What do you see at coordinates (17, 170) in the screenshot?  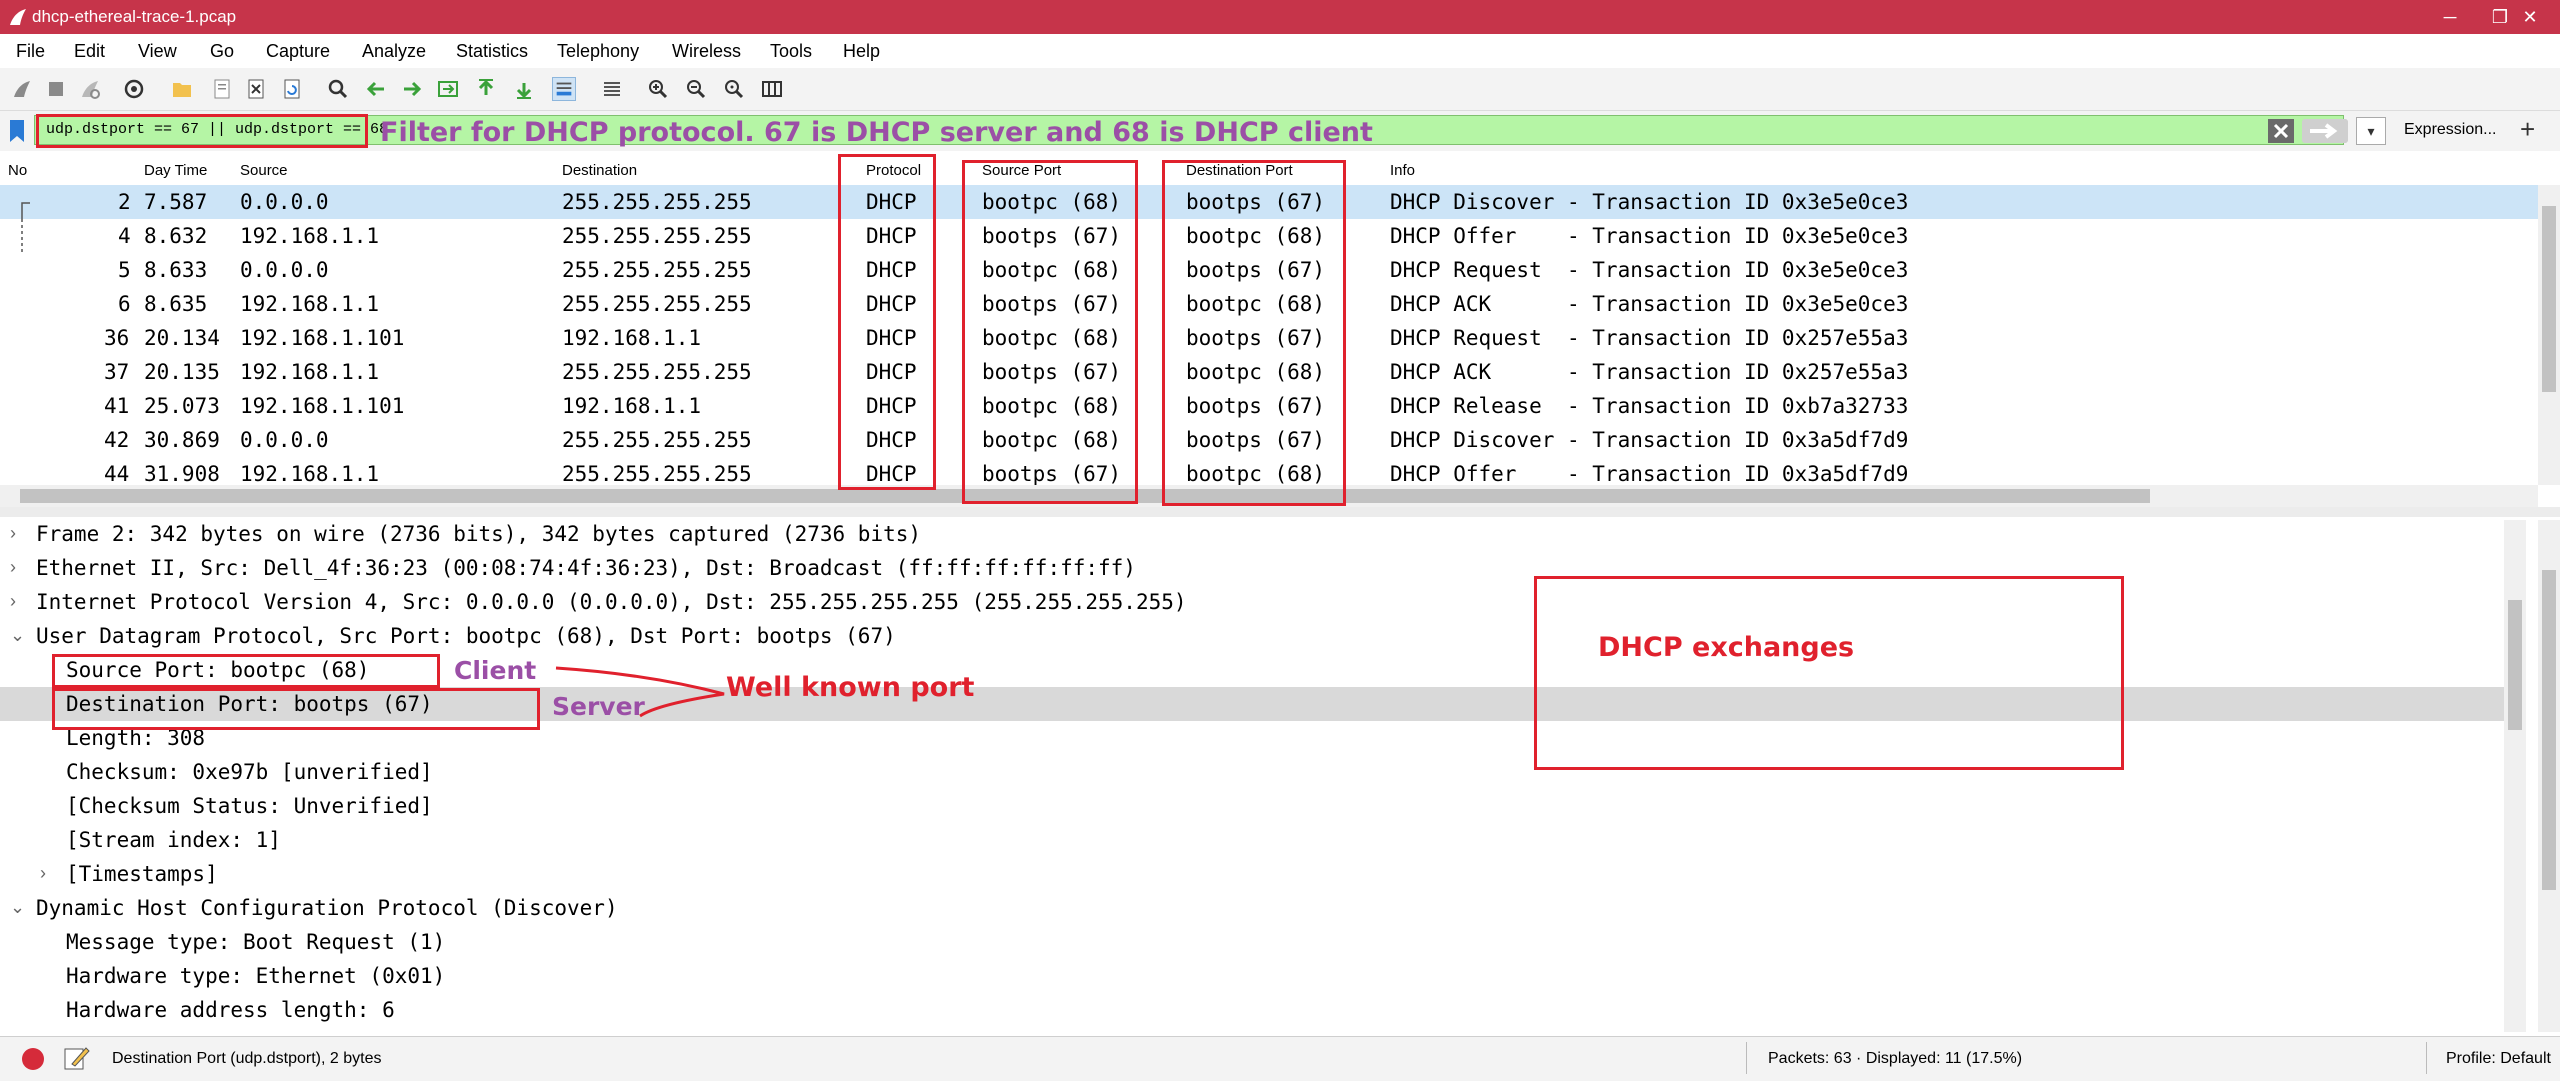 I see `col-header-no: No` at bounding box center [17, 170].